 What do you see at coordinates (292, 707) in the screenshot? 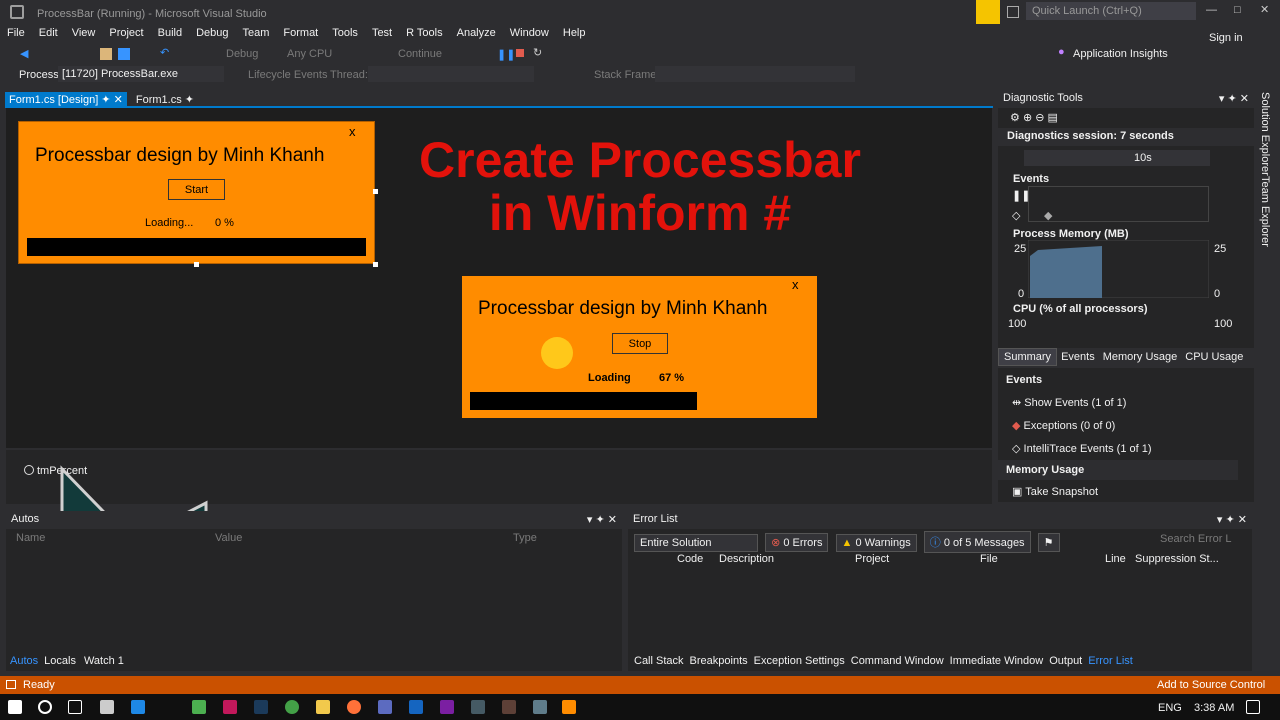
I see `chrome-icon` at bounding box center [292, 707].